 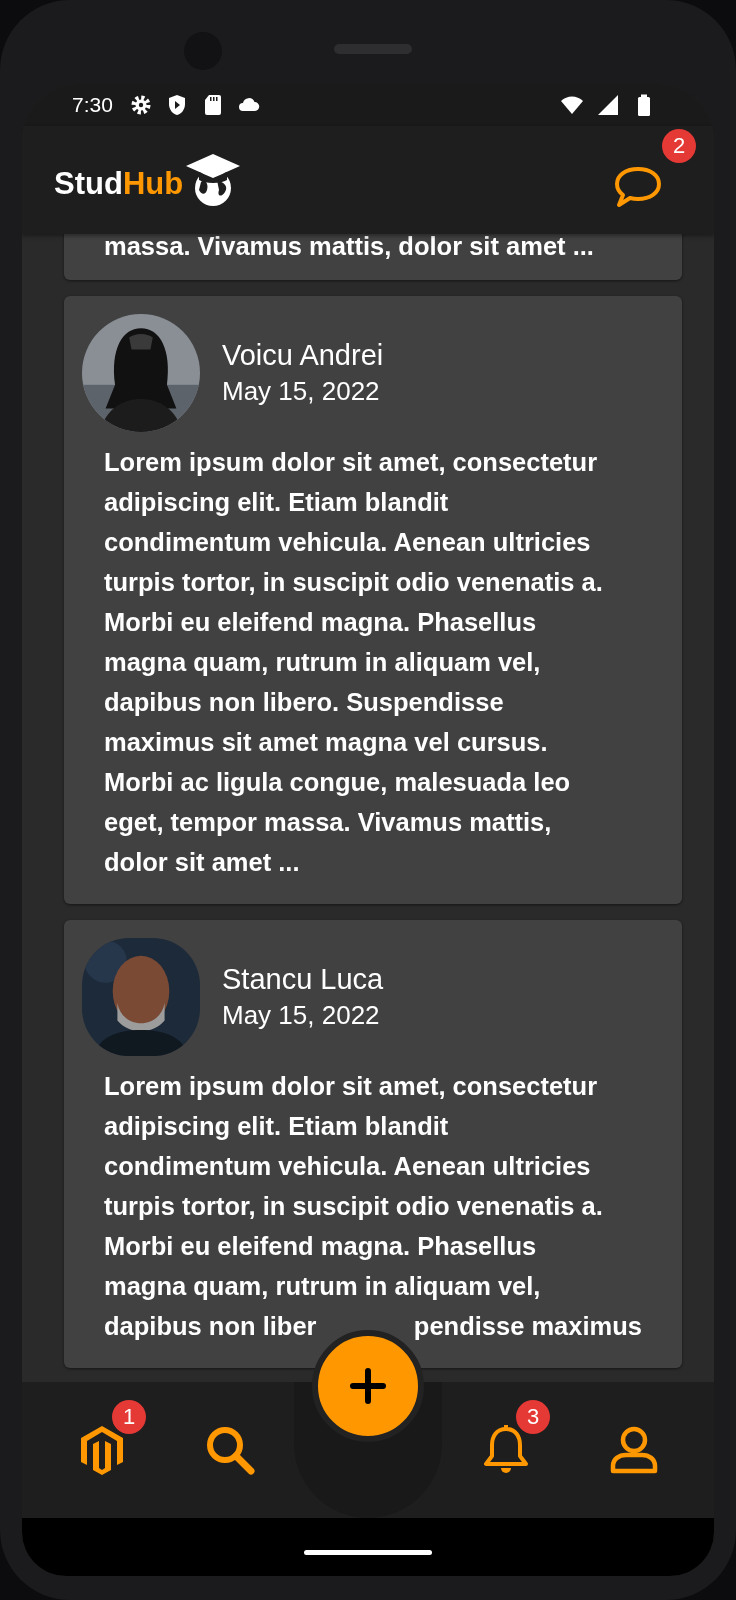 I want to click on profile-icon, so click(x=634, y=1450).